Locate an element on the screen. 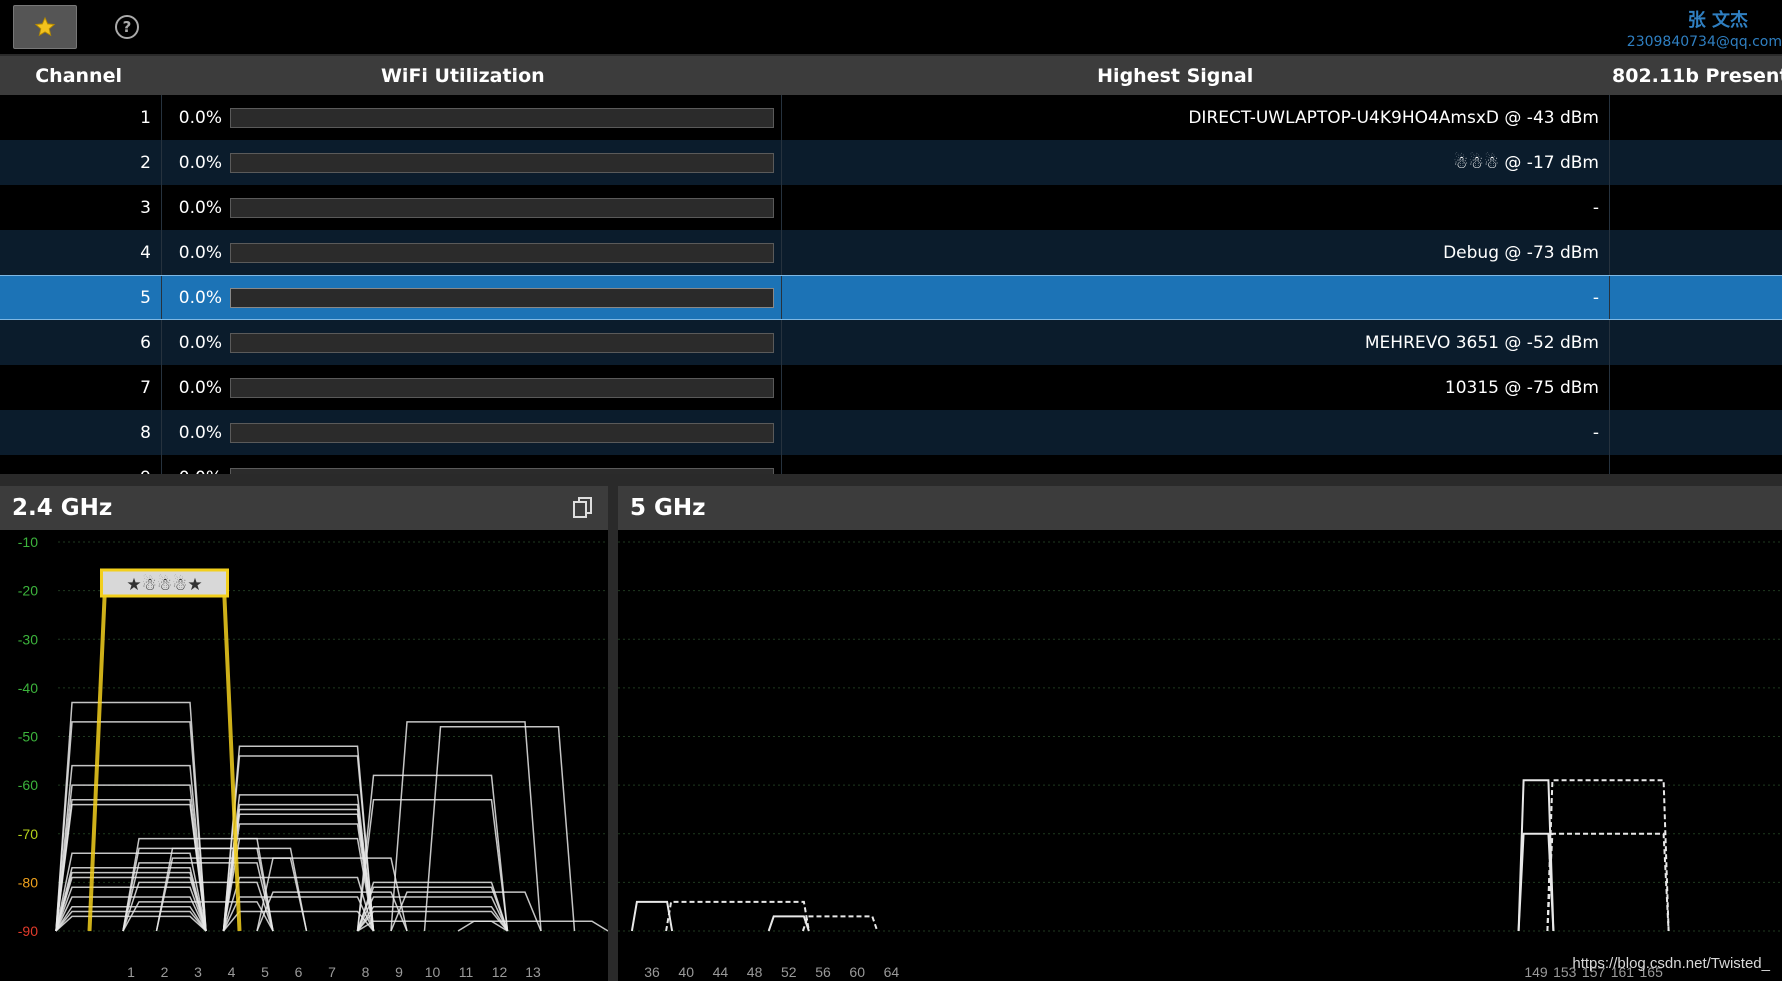 The image size is (1782, 981). table-row: 4 0.0% Debug @ -73 dBm is located at coordinates (891, 252).